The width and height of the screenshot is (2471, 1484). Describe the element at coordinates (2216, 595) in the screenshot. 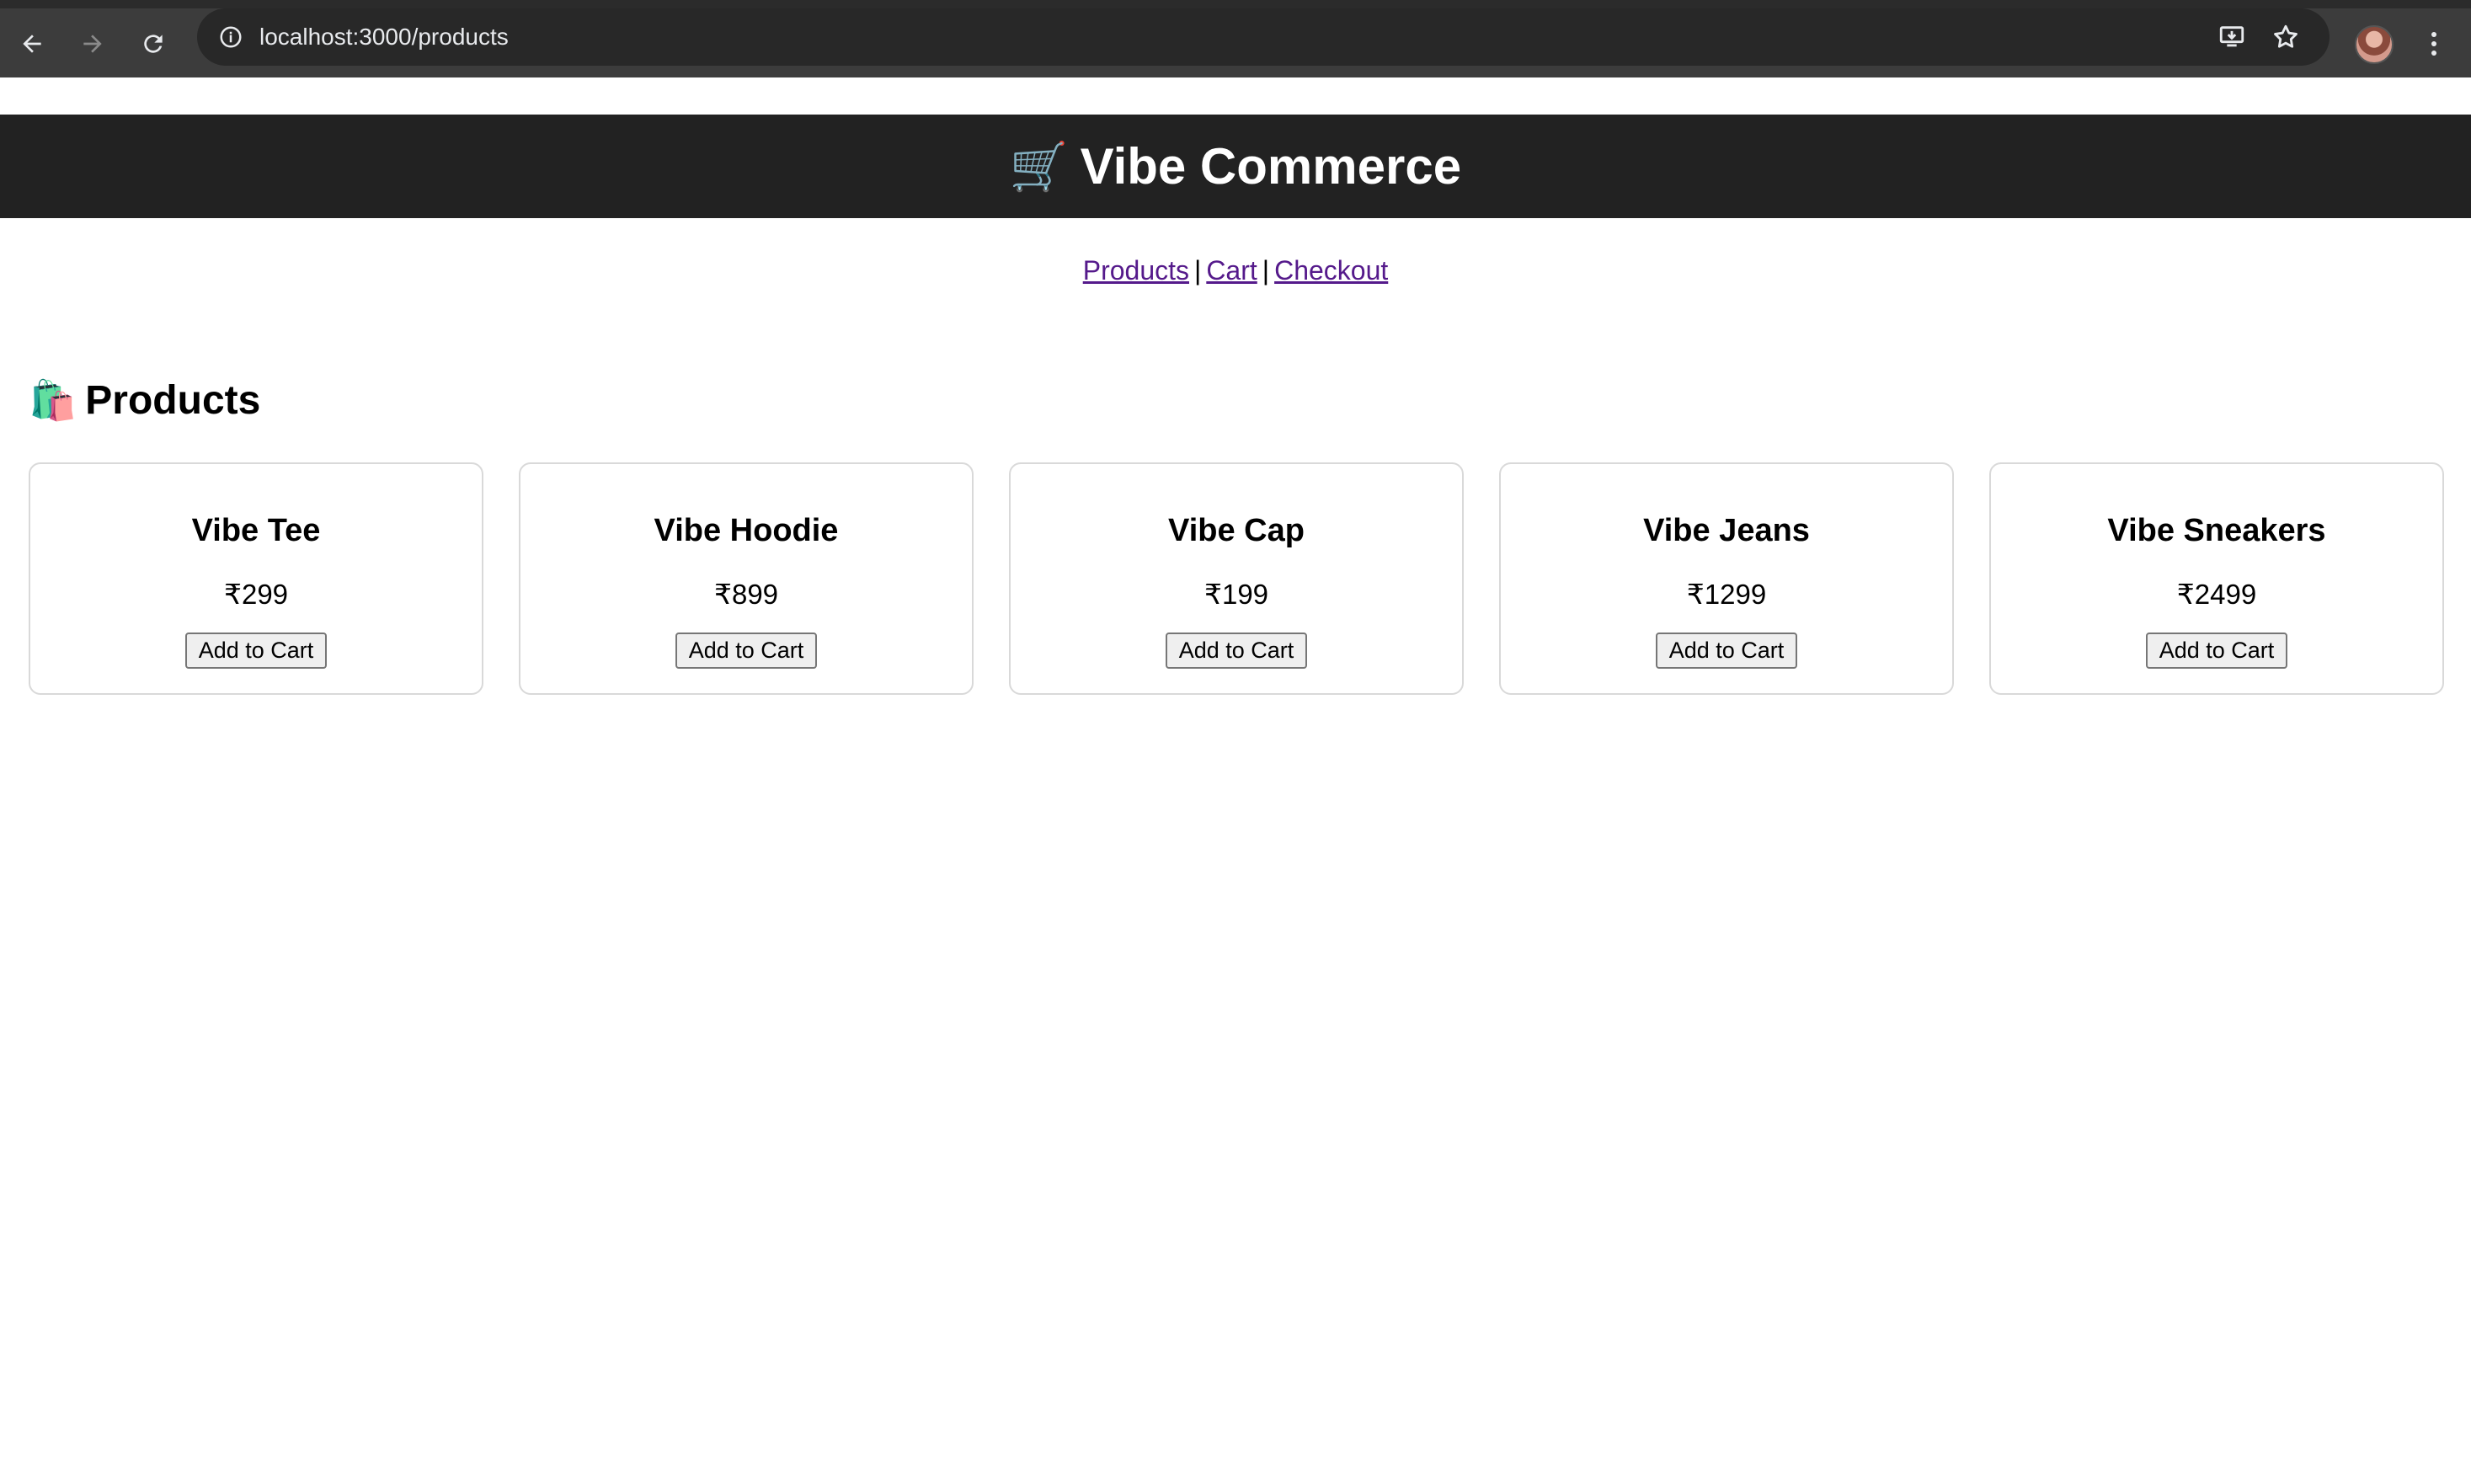

I see `product-price: ₹2499` at that location.